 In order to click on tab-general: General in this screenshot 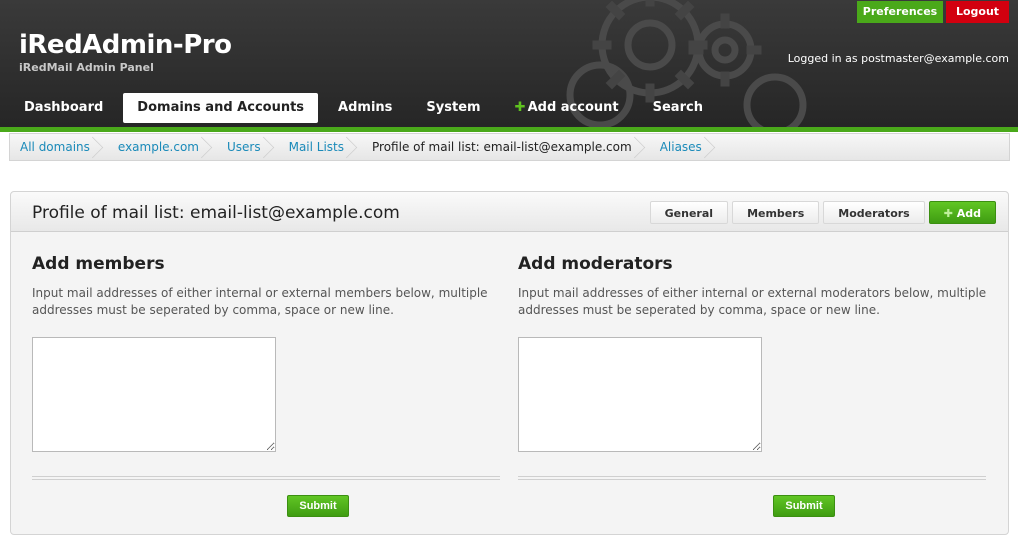, I will do `click(689, 212)`.